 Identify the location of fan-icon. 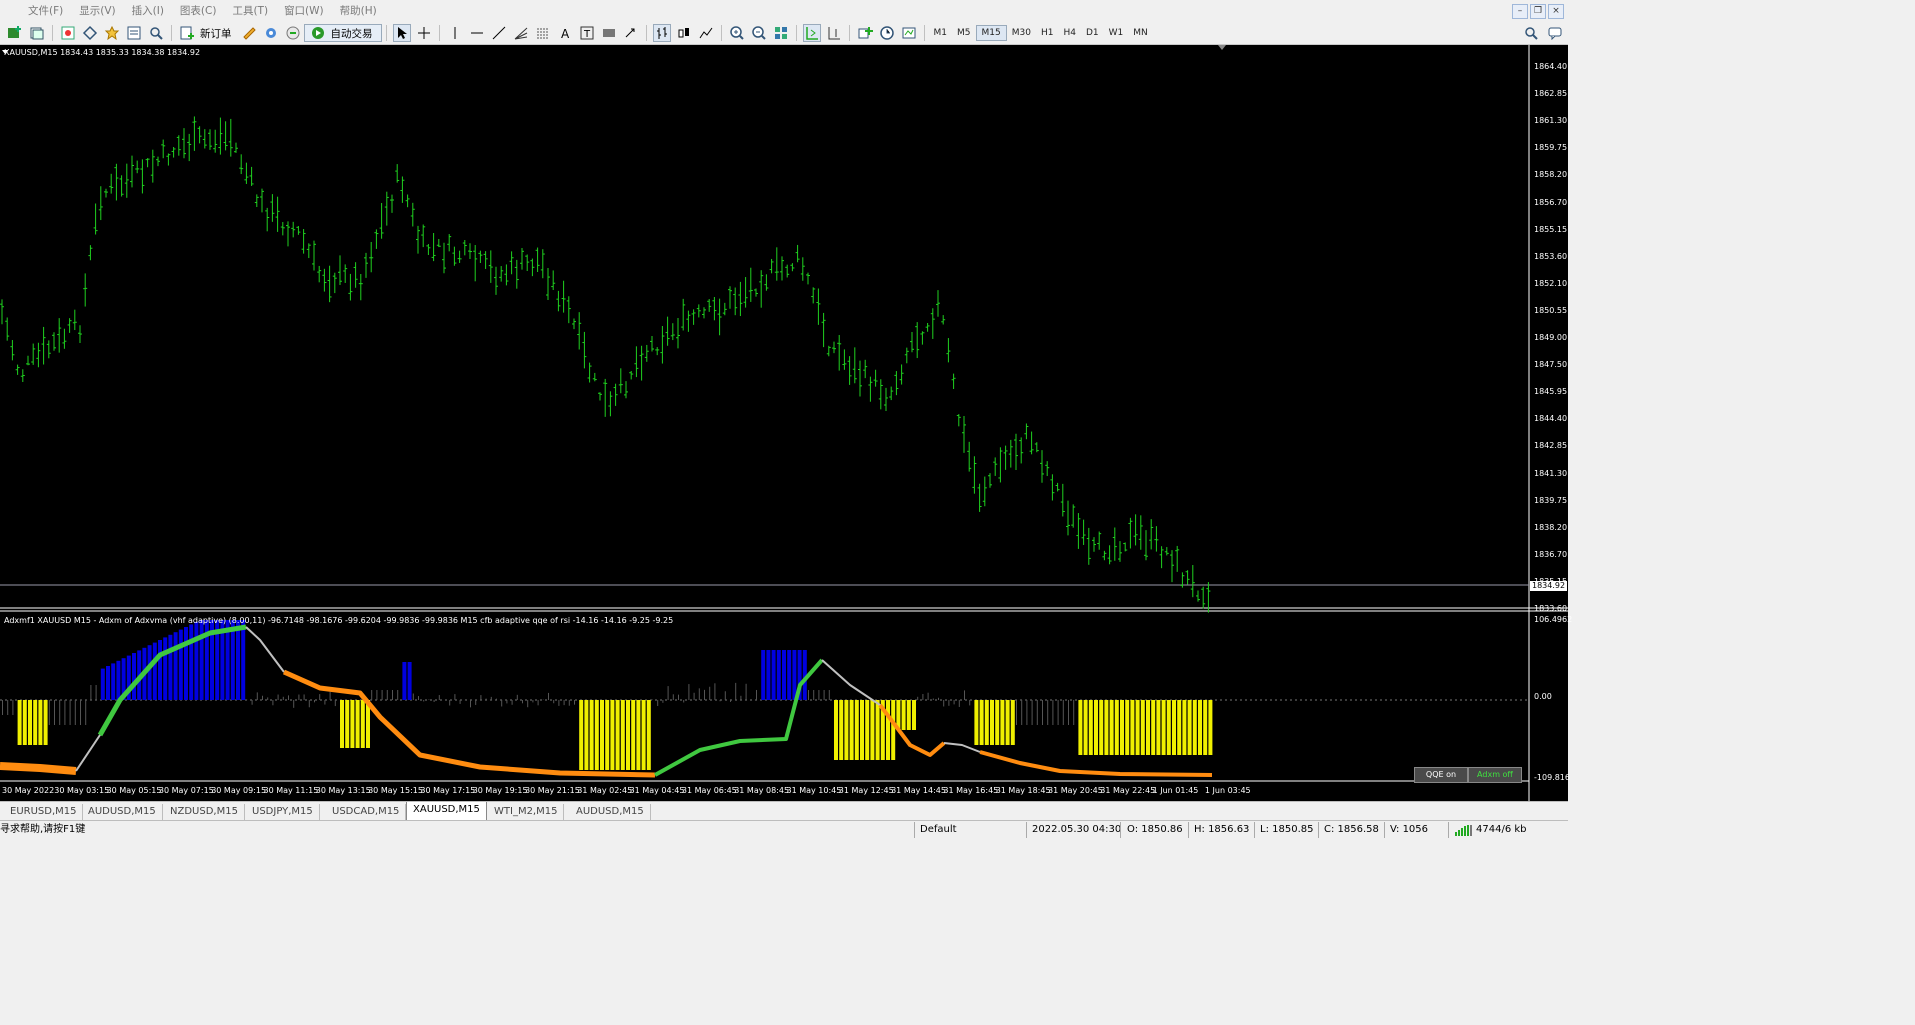
(521, 33).